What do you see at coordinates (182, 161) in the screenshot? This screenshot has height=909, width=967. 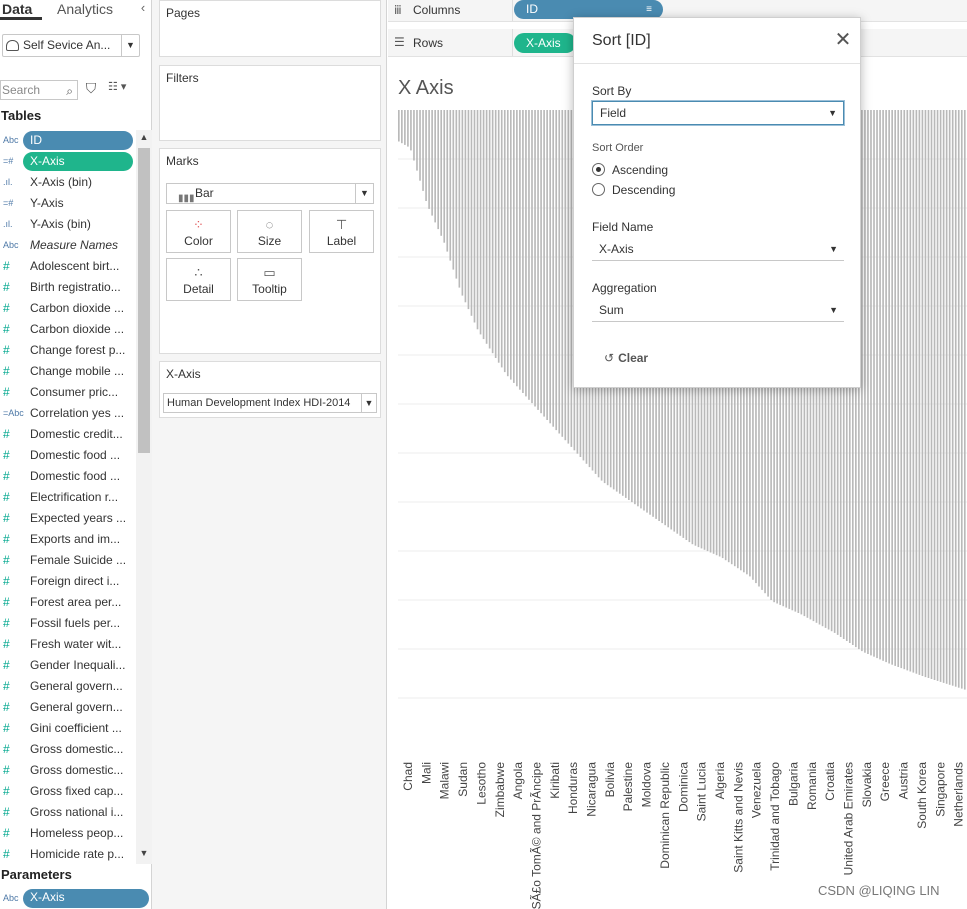 I see `marks-title: Marks` at bounding box center [182, 161].